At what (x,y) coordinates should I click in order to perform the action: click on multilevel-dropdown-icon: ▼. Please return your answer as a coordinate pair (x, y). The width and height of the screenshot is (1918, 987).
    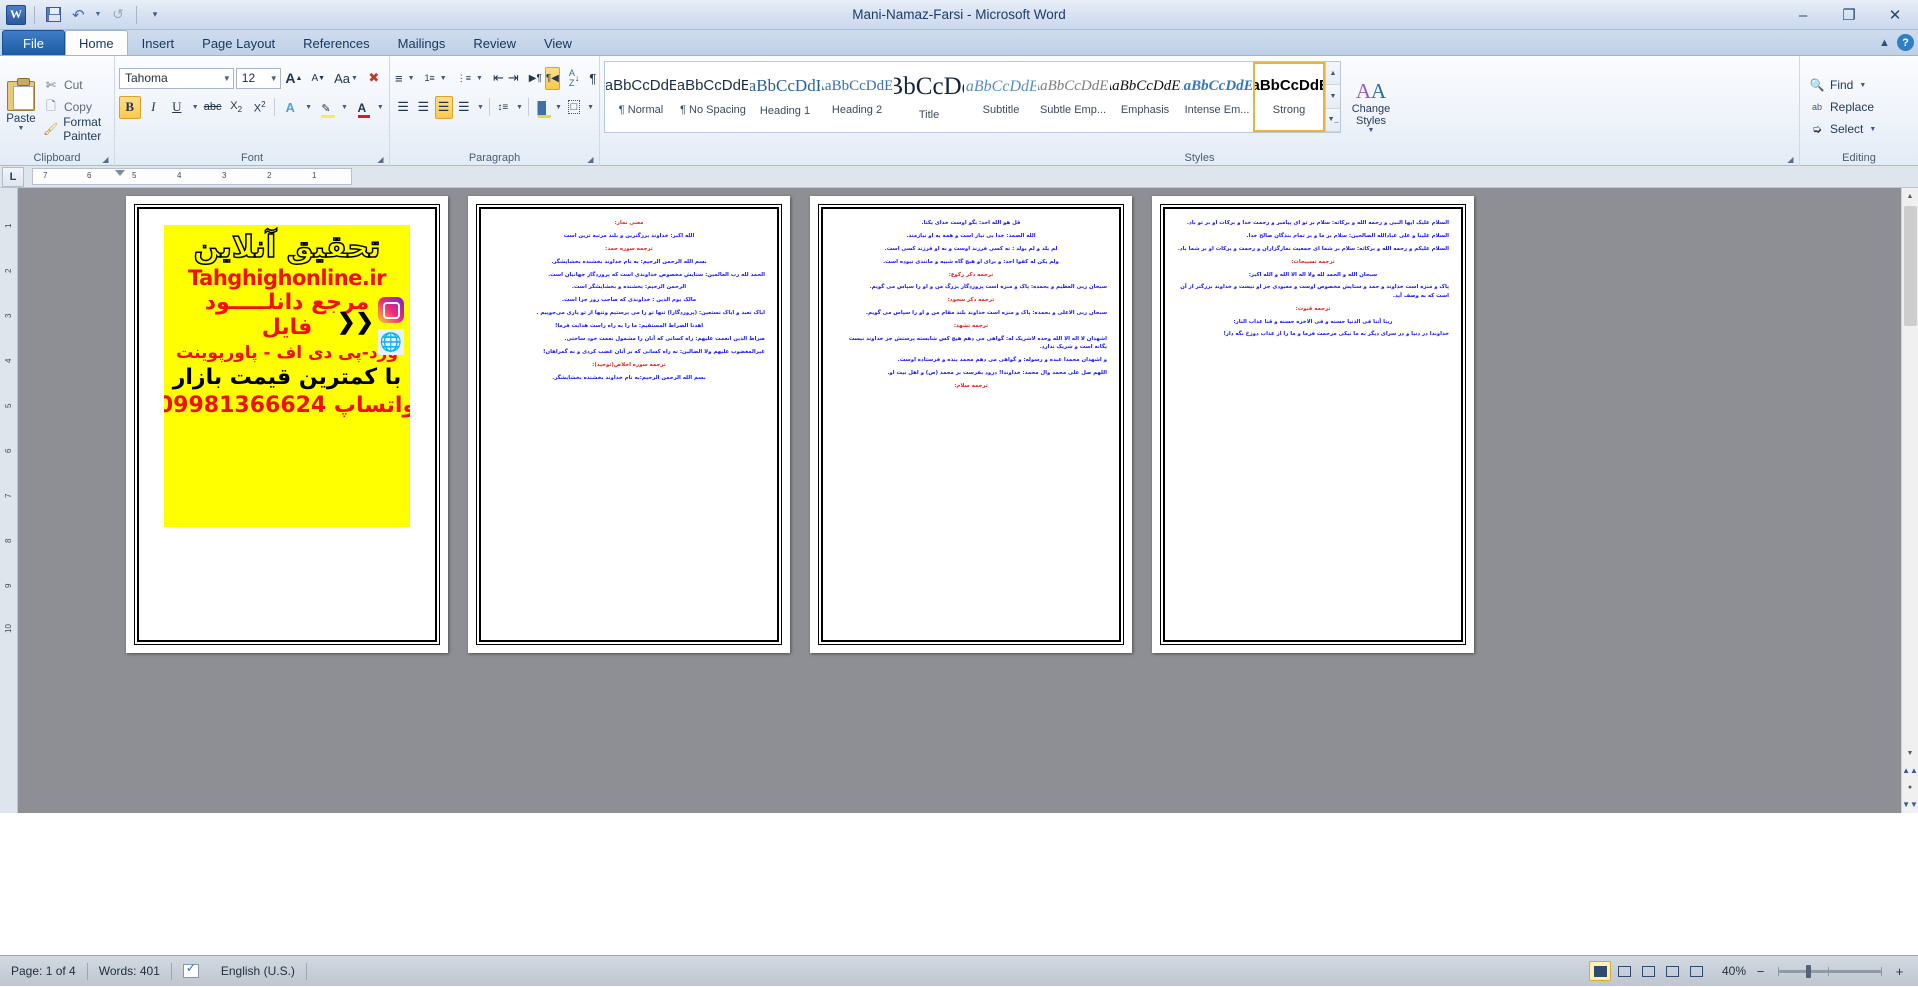
    Looking at the image, I should click on (479, 78).